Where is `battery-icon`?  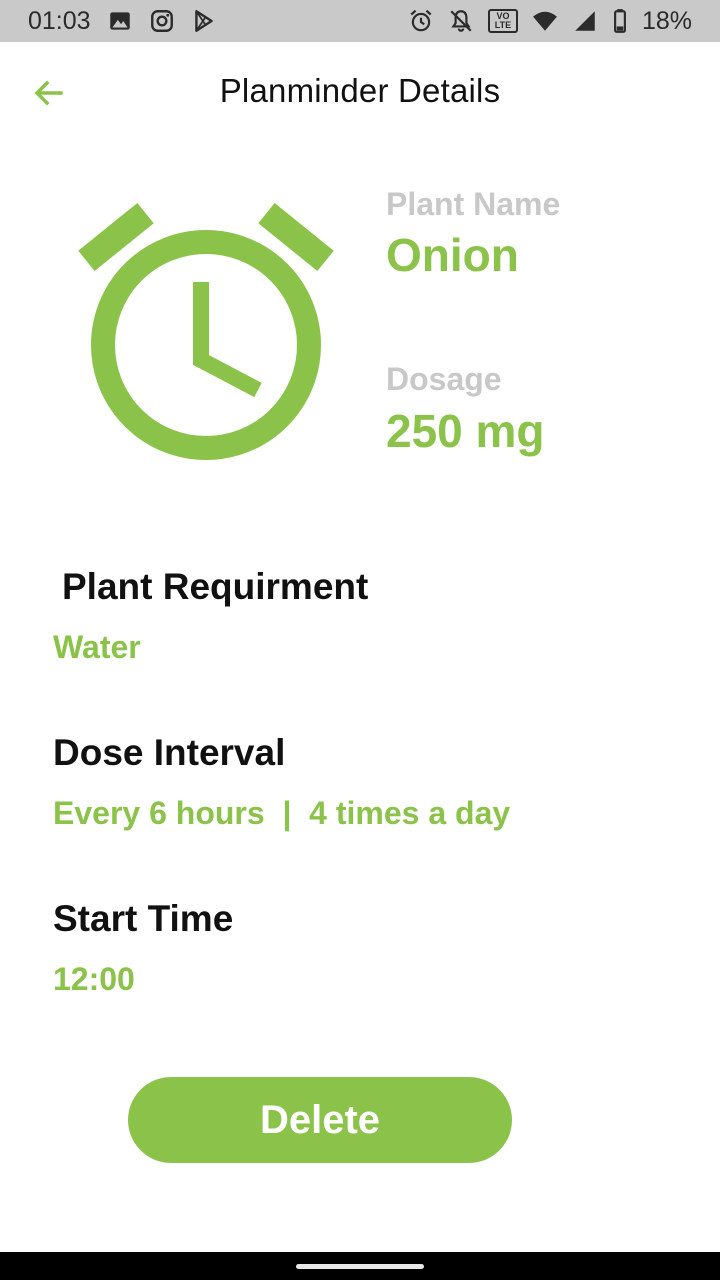
battery-icon is located at coordinates (620, 21).